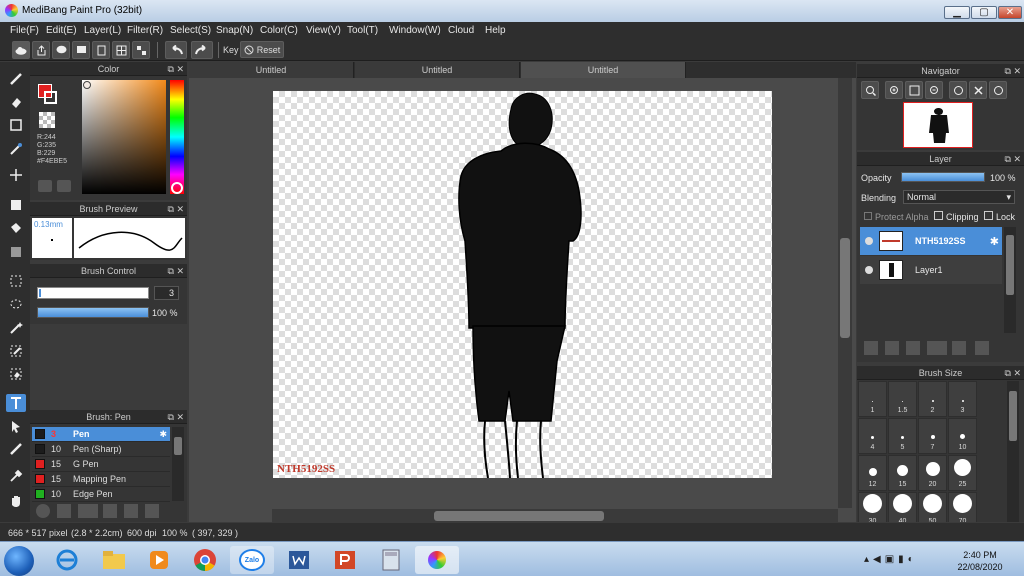 Image resolution: width=1024 pixels, height=576 pixels. I want to click on menu-cloud: Cloud, so click(461, 30).